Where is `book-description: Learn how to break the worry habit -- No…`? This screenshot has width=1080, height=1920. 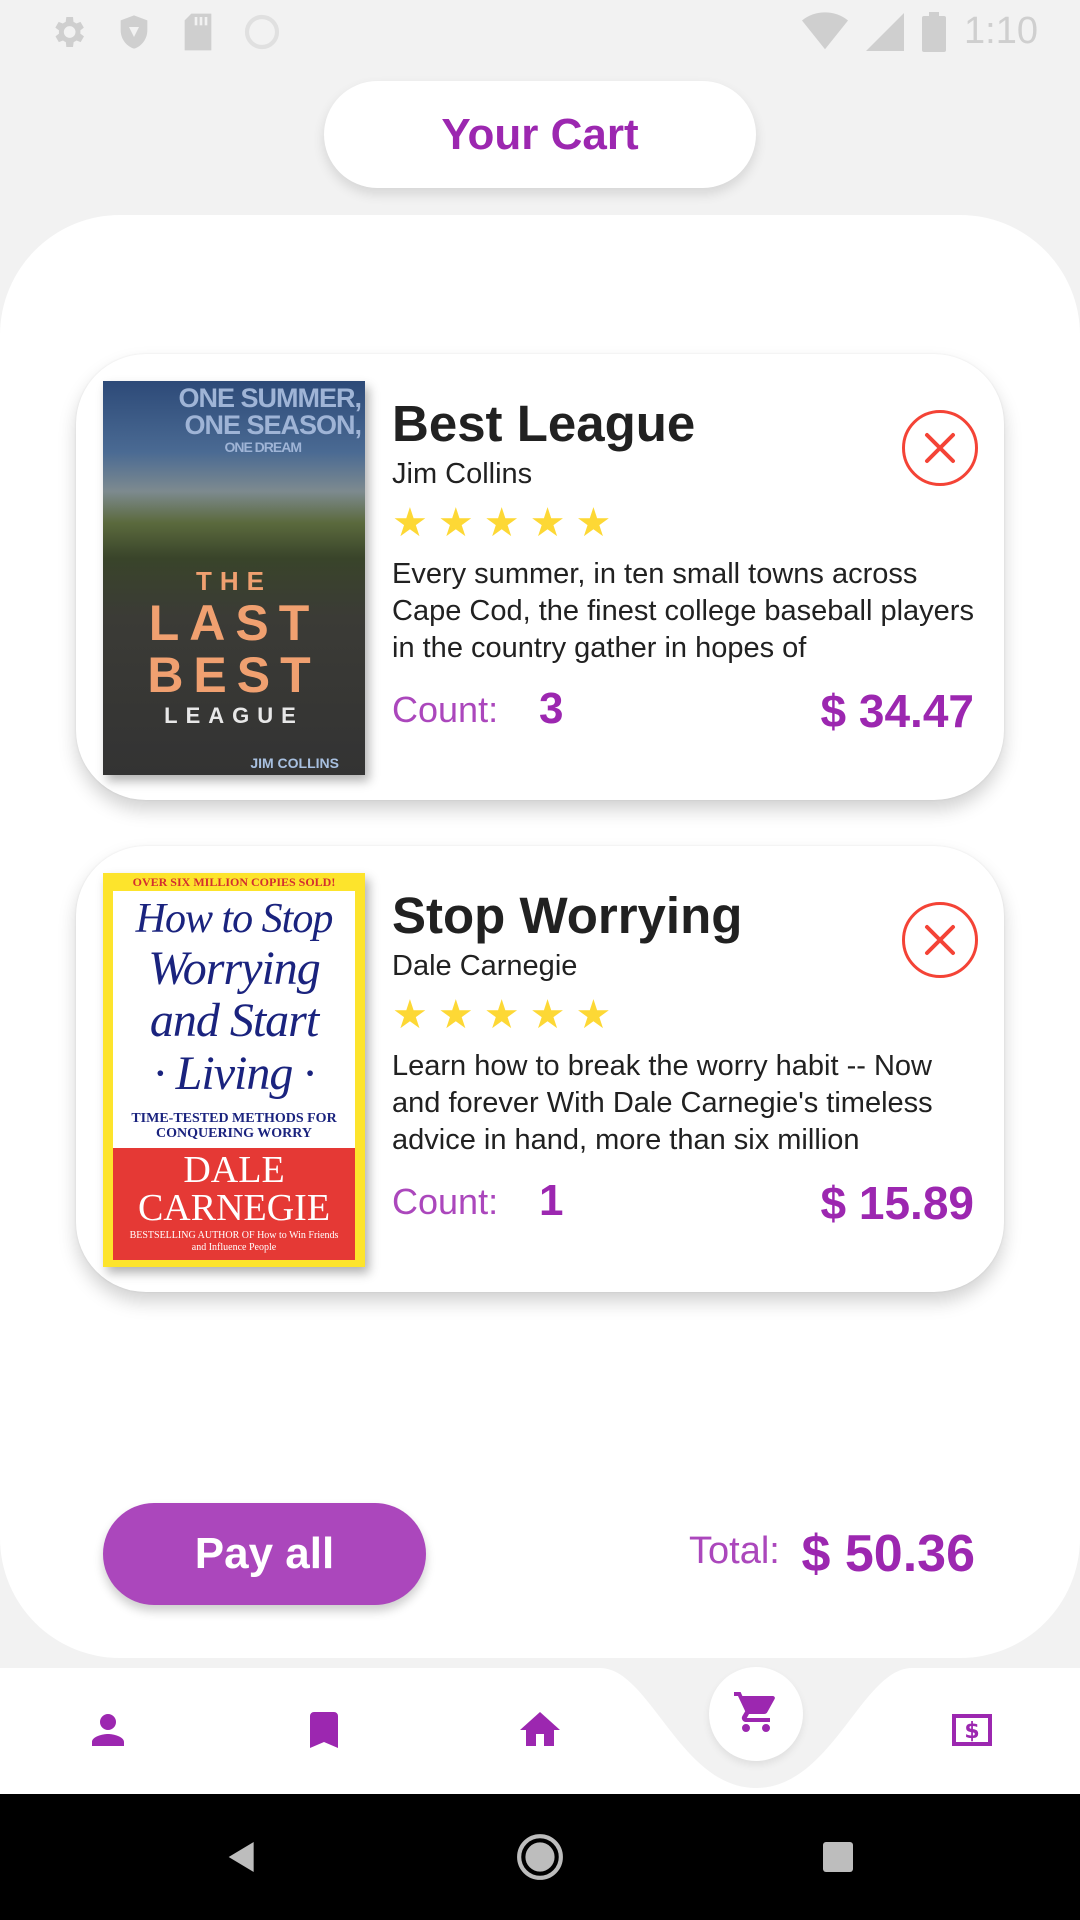
book-description: Learn how to break the worry habit -- No… is located at coordinates (662, 1103).